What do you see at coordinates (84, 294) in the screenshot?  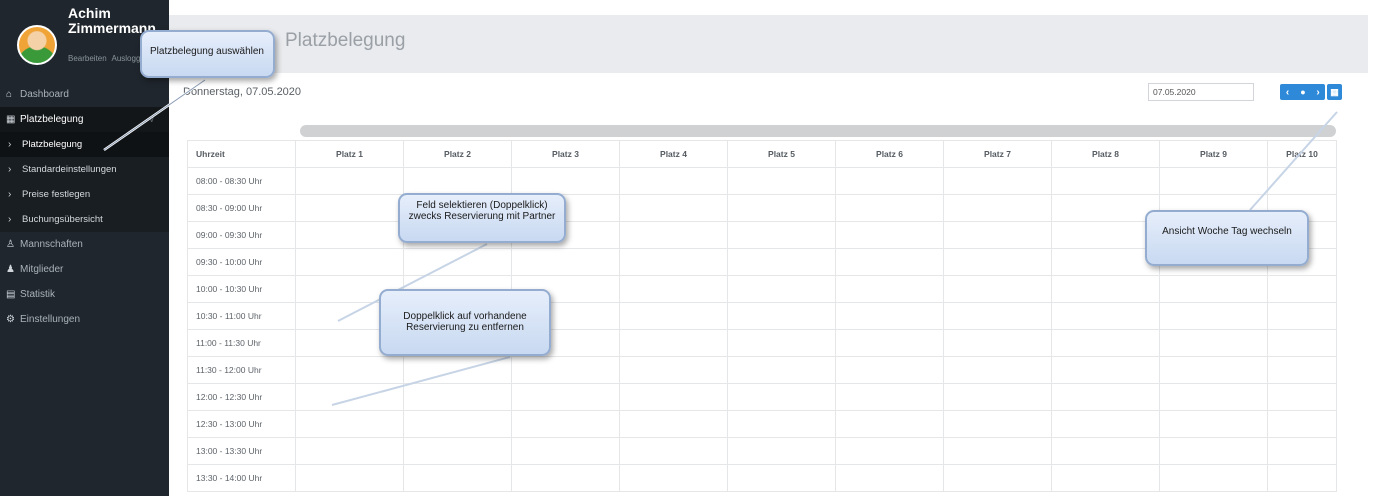 I see `sidebar-item-statistik: ▤ Statistik` at bounding box center [84, 294].